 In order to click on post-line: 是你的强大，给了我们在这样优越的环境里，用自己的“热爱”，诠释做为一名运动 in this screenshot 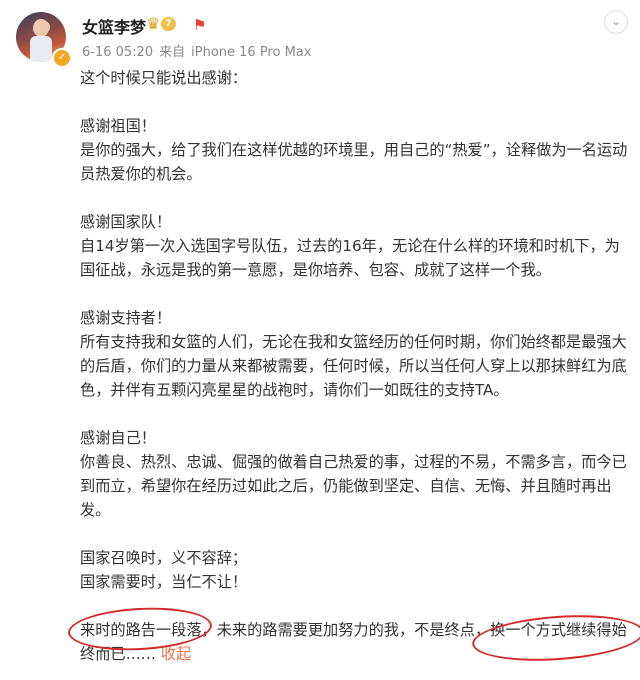, I will do `click(354, 150)`.